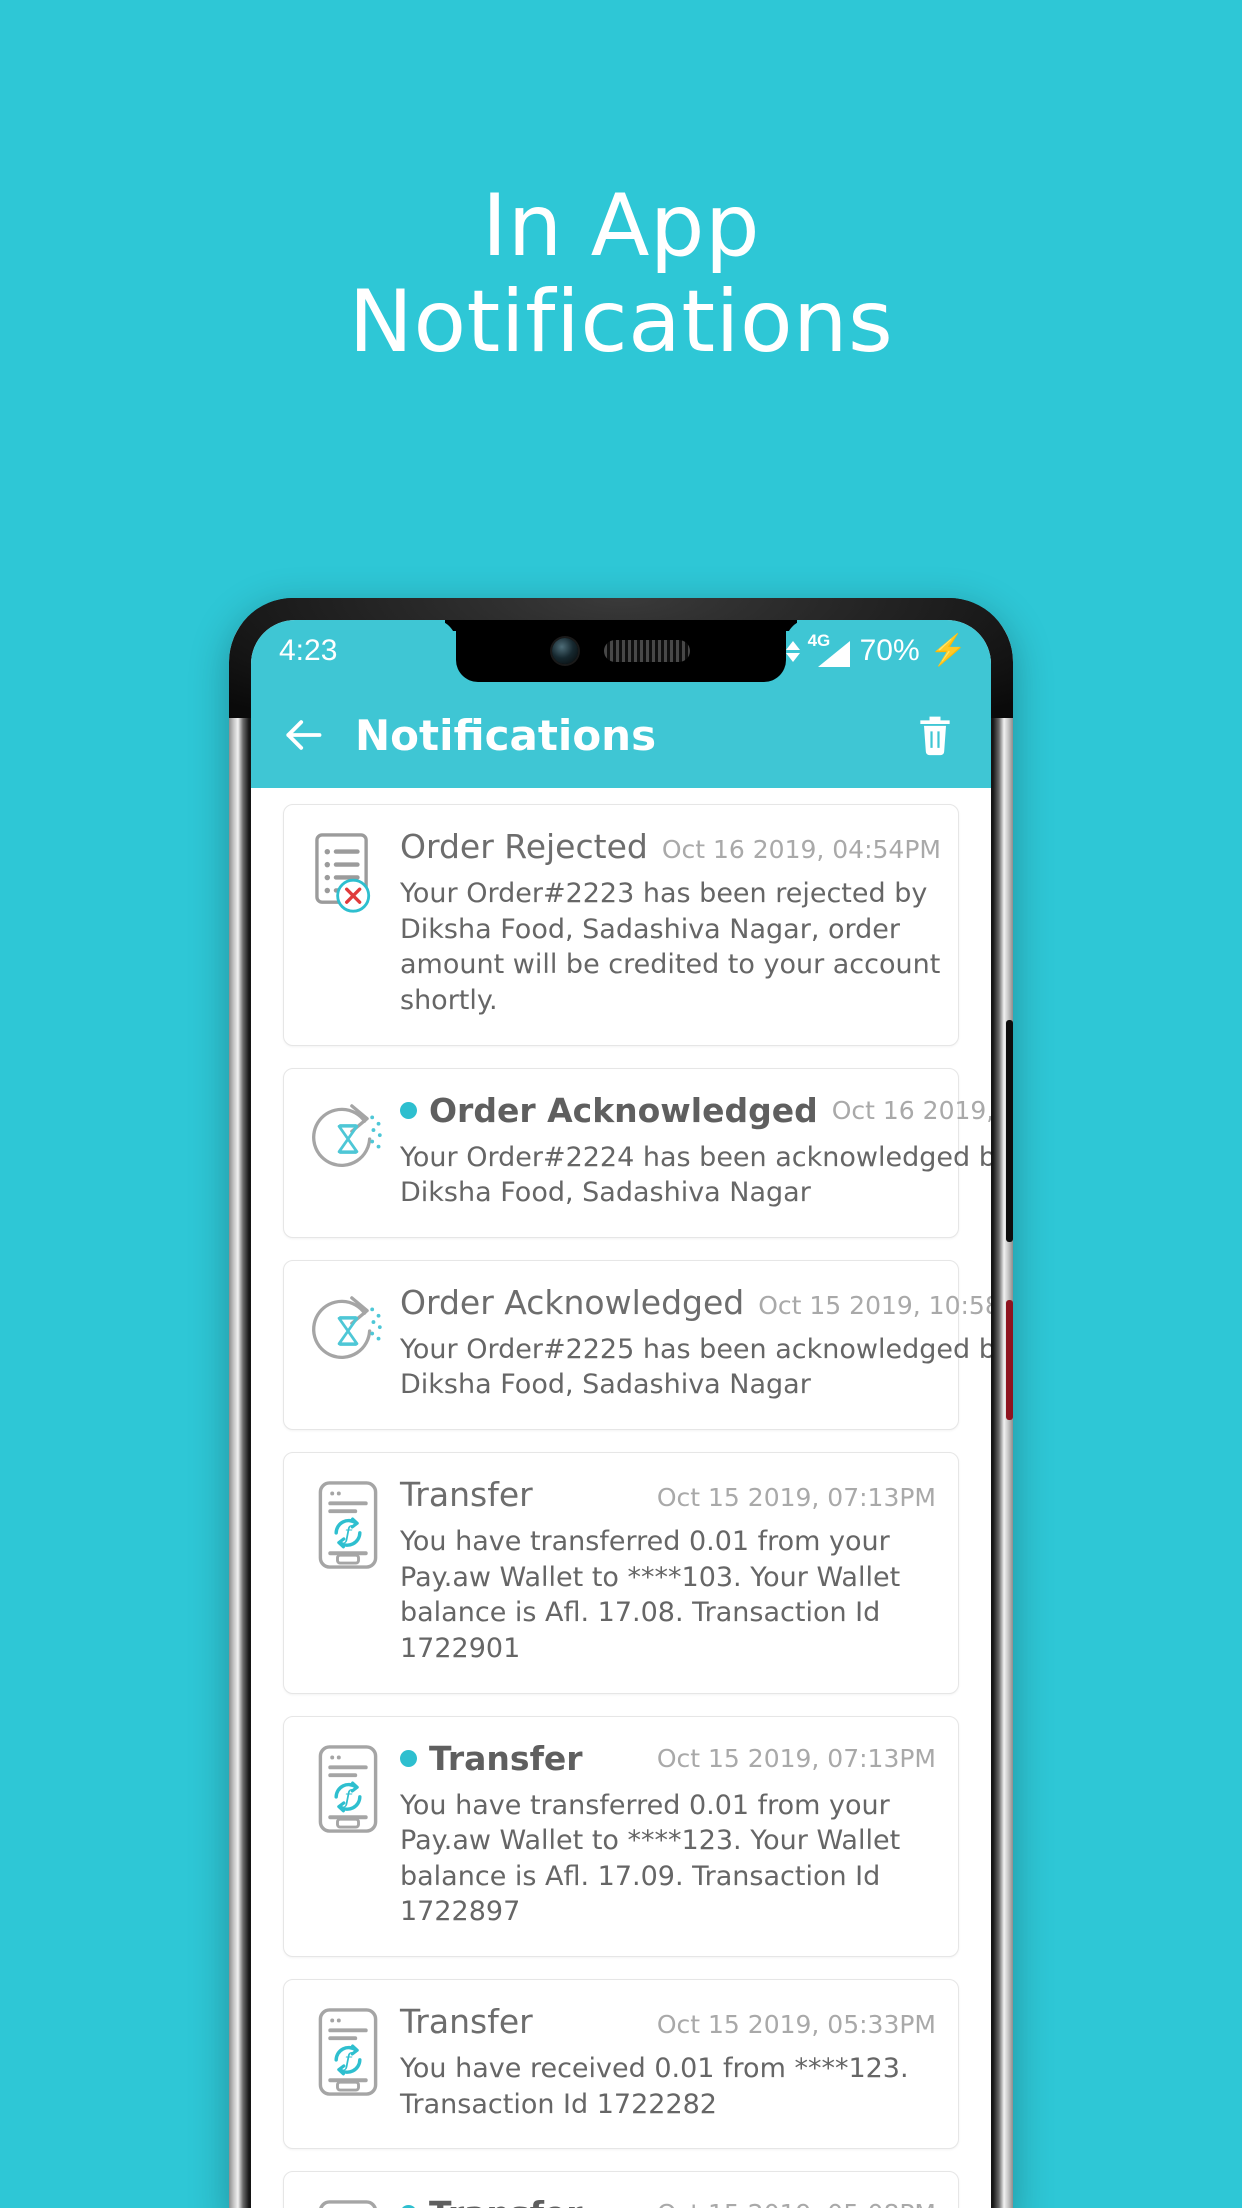 The height and width of the screenshot is (2208, 1242). Describe the element at coordinates (621, 226) in the screenshot. I see `promo-line-1: In App` at that location.